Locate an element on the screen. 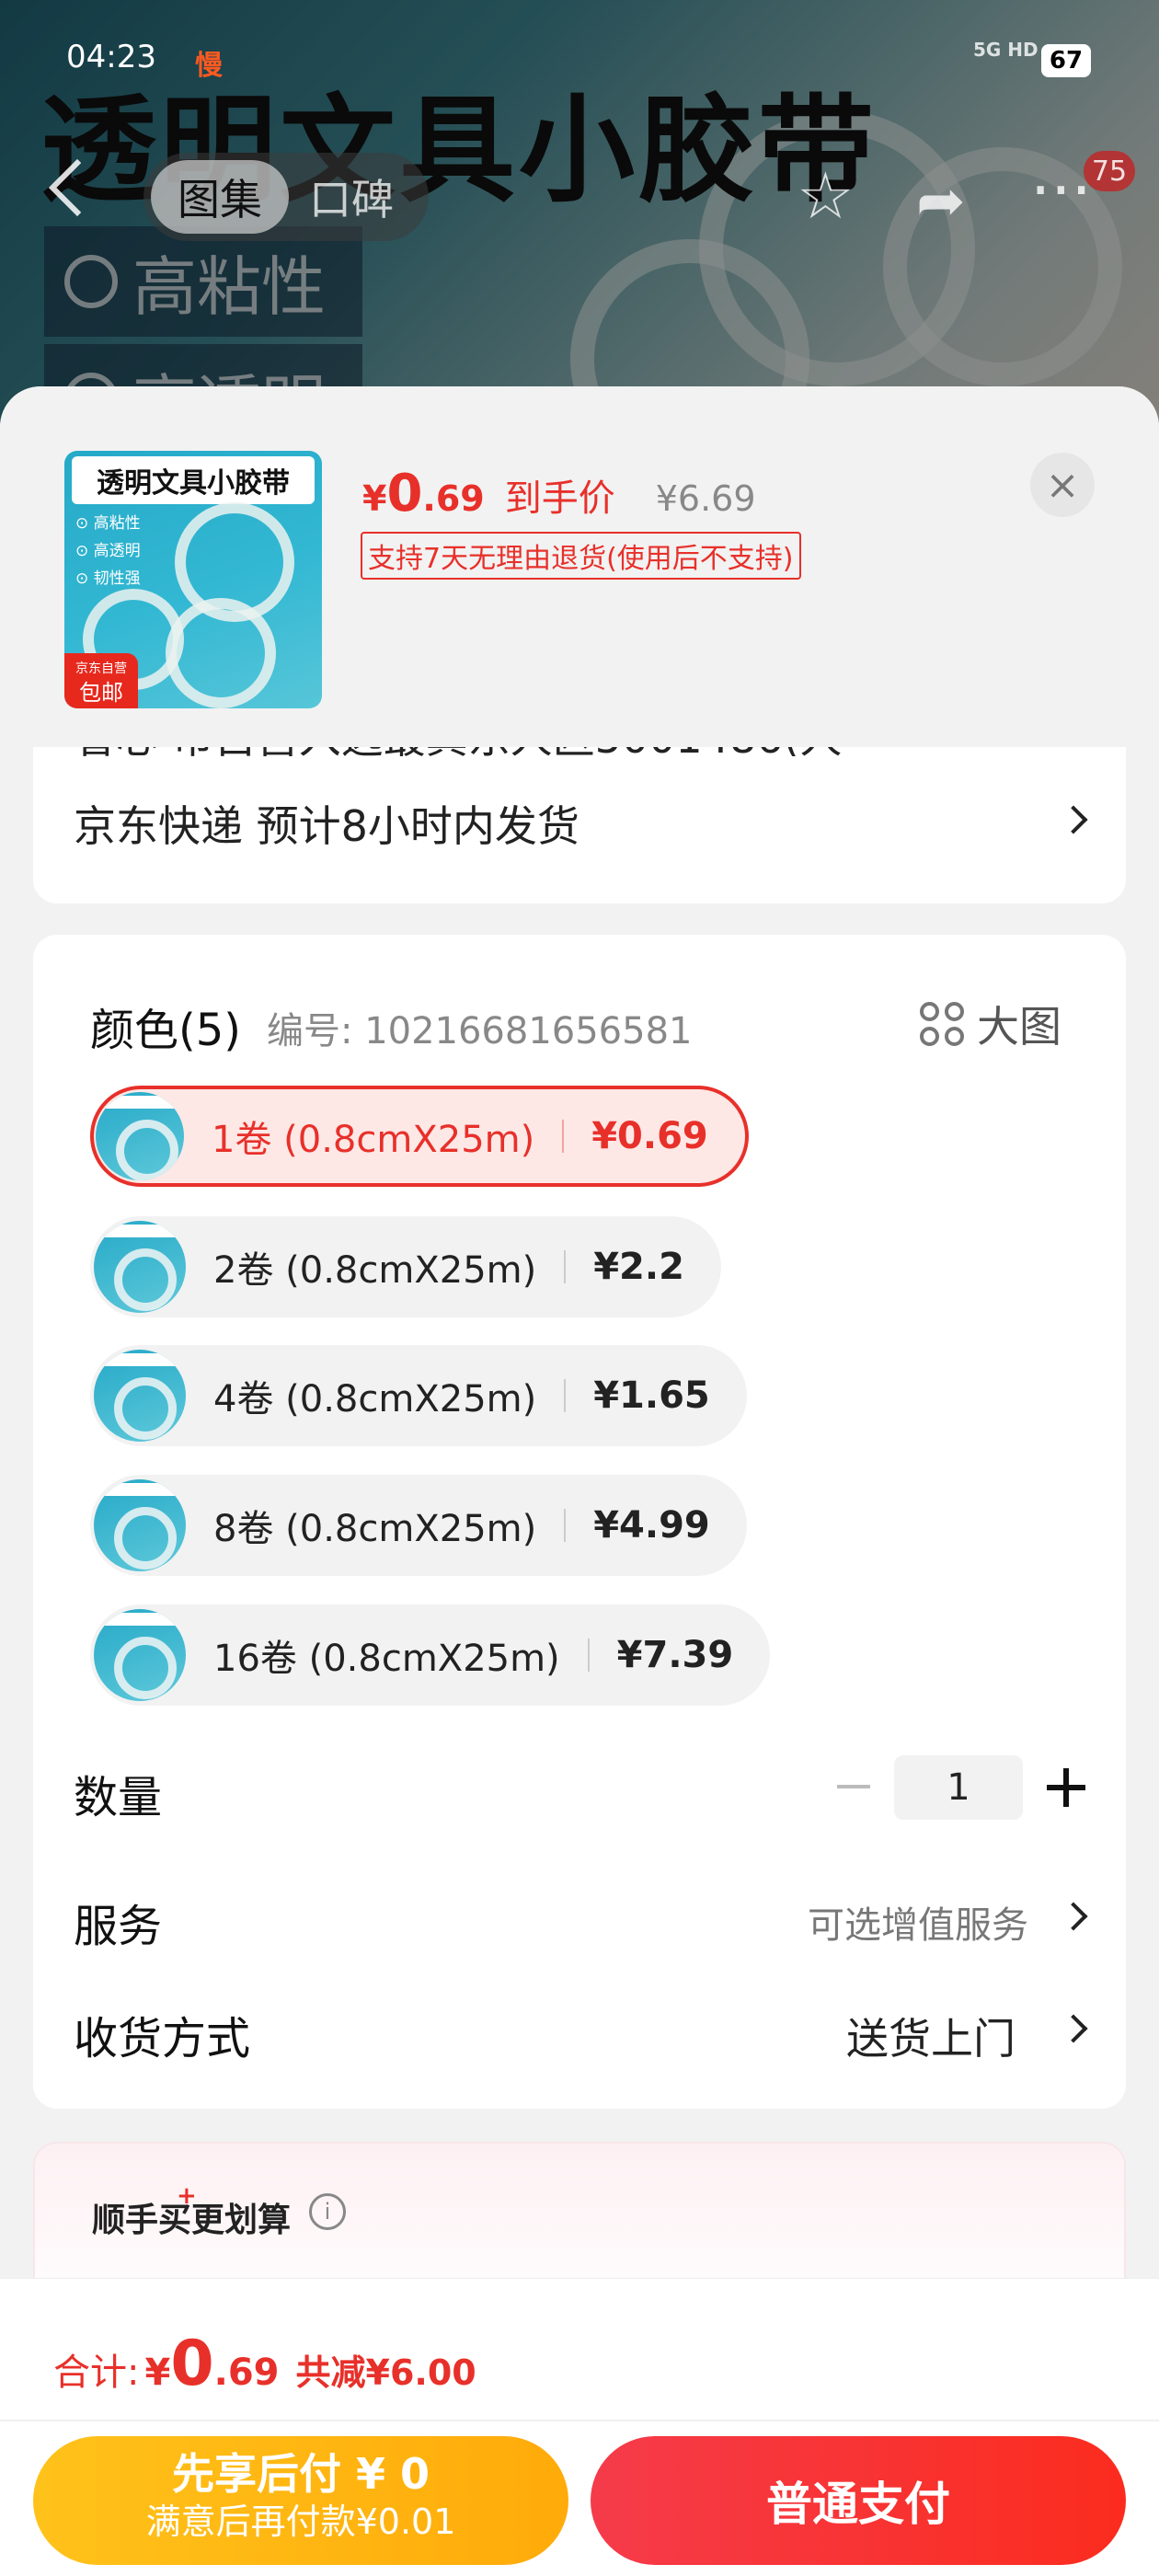 The image size is (1159, 2576). quantity-input: 1 is located at coordinates (958, 1787).